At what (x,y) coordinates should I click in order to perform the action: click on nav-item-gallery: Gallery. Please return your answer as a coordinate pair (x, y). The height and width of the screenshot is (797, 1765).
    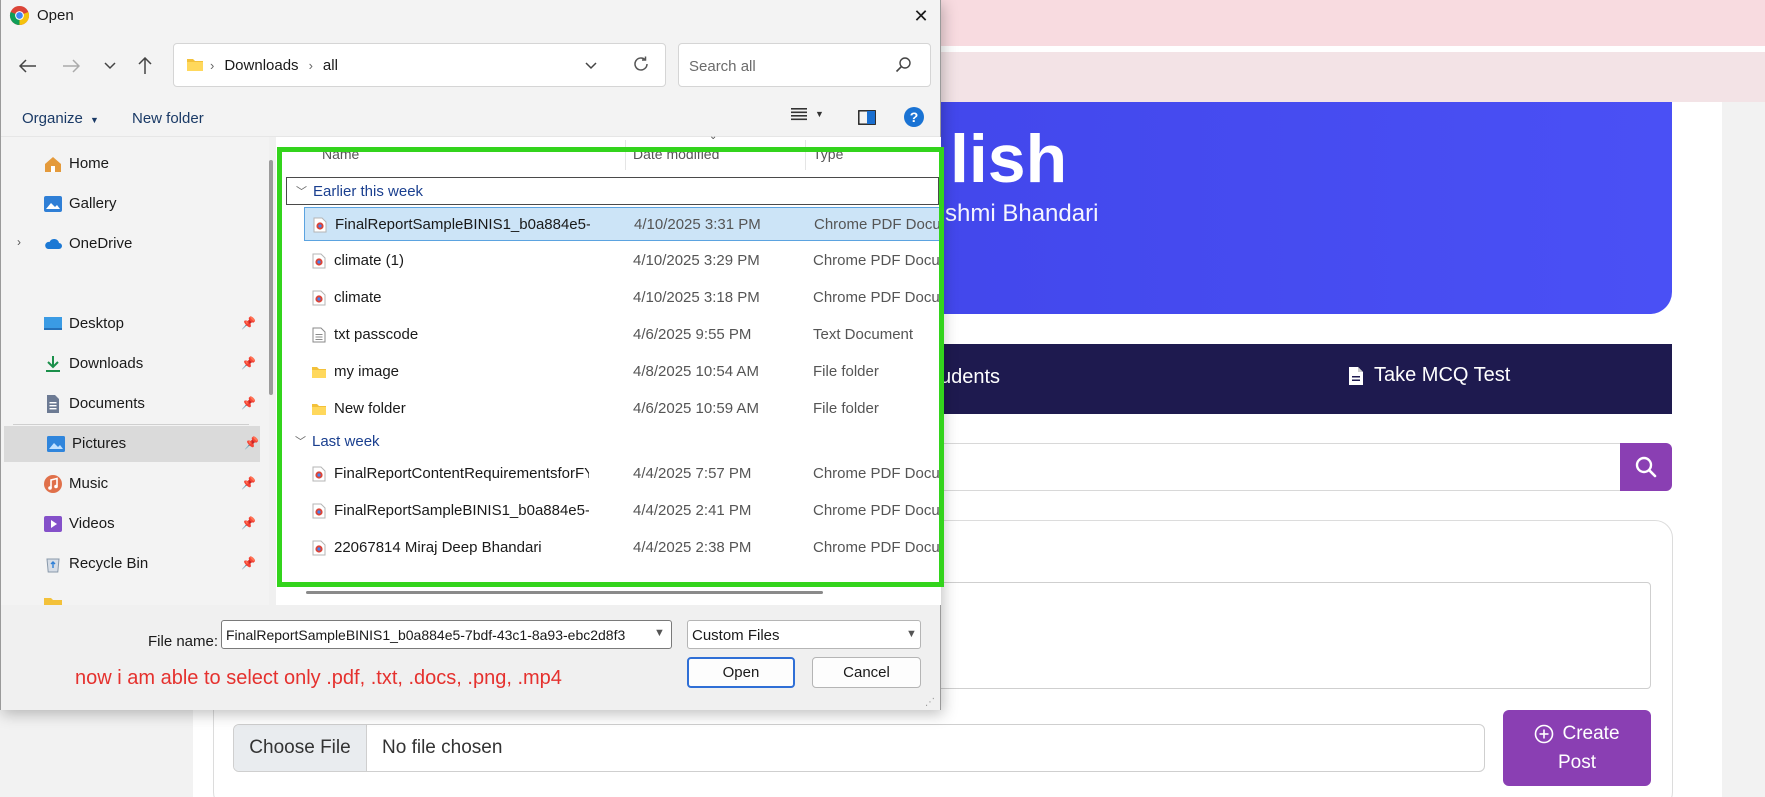
    Looking at the image, I should click on (130, 204).